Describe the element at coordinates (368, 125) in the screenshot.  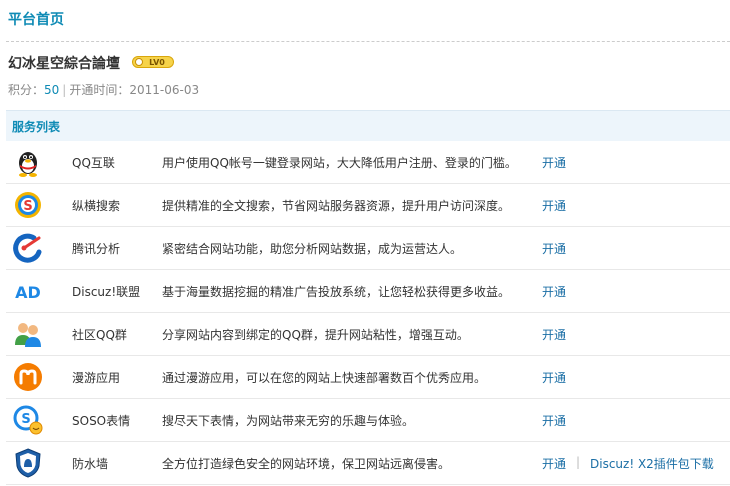
I see `service-list-header: 服务列表` at that location.